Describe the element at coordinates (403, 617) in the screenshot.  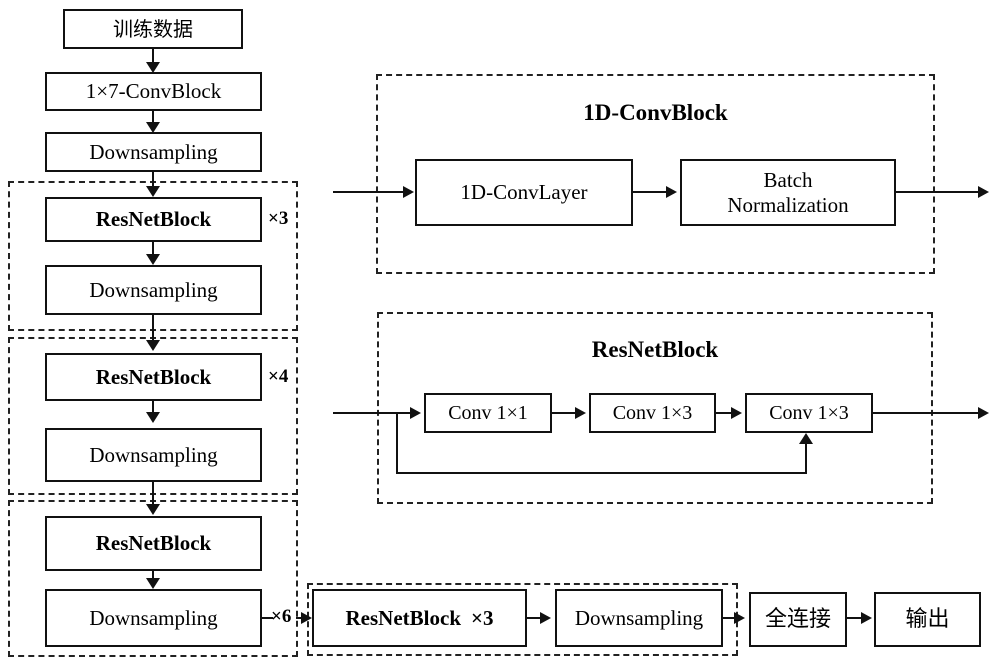
I see `node-resnetblock-final-label: ResNetBlock` at that location.